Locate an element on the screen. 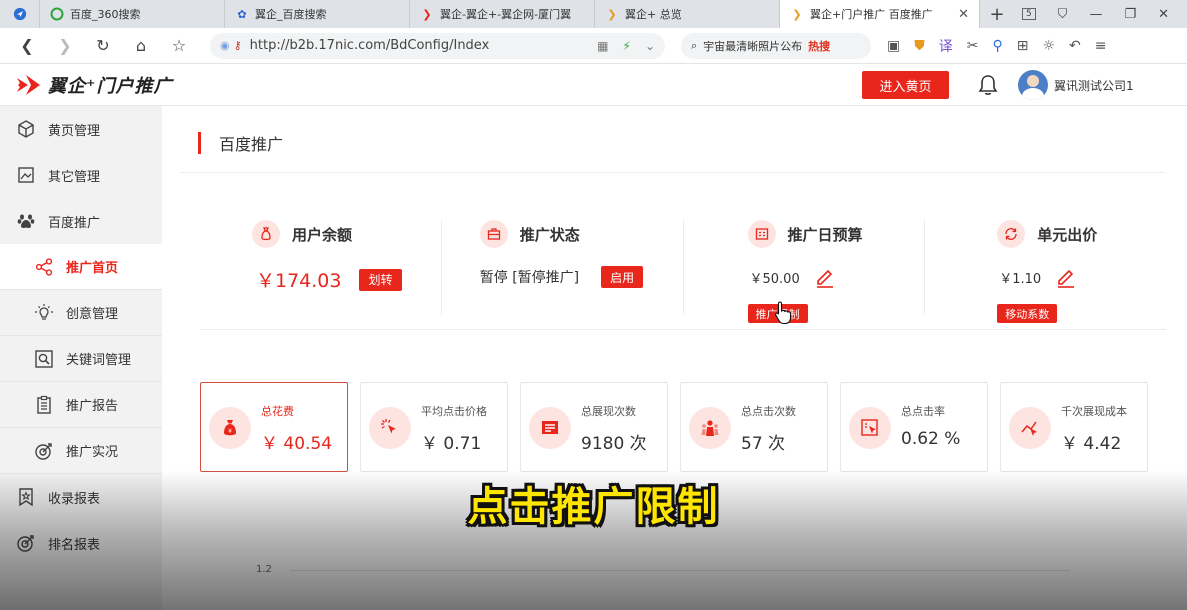 This screenshot has height=610, width=1187. sidebar-item-yellowpages: 黄页管理 is located at coordinates (81, 129).